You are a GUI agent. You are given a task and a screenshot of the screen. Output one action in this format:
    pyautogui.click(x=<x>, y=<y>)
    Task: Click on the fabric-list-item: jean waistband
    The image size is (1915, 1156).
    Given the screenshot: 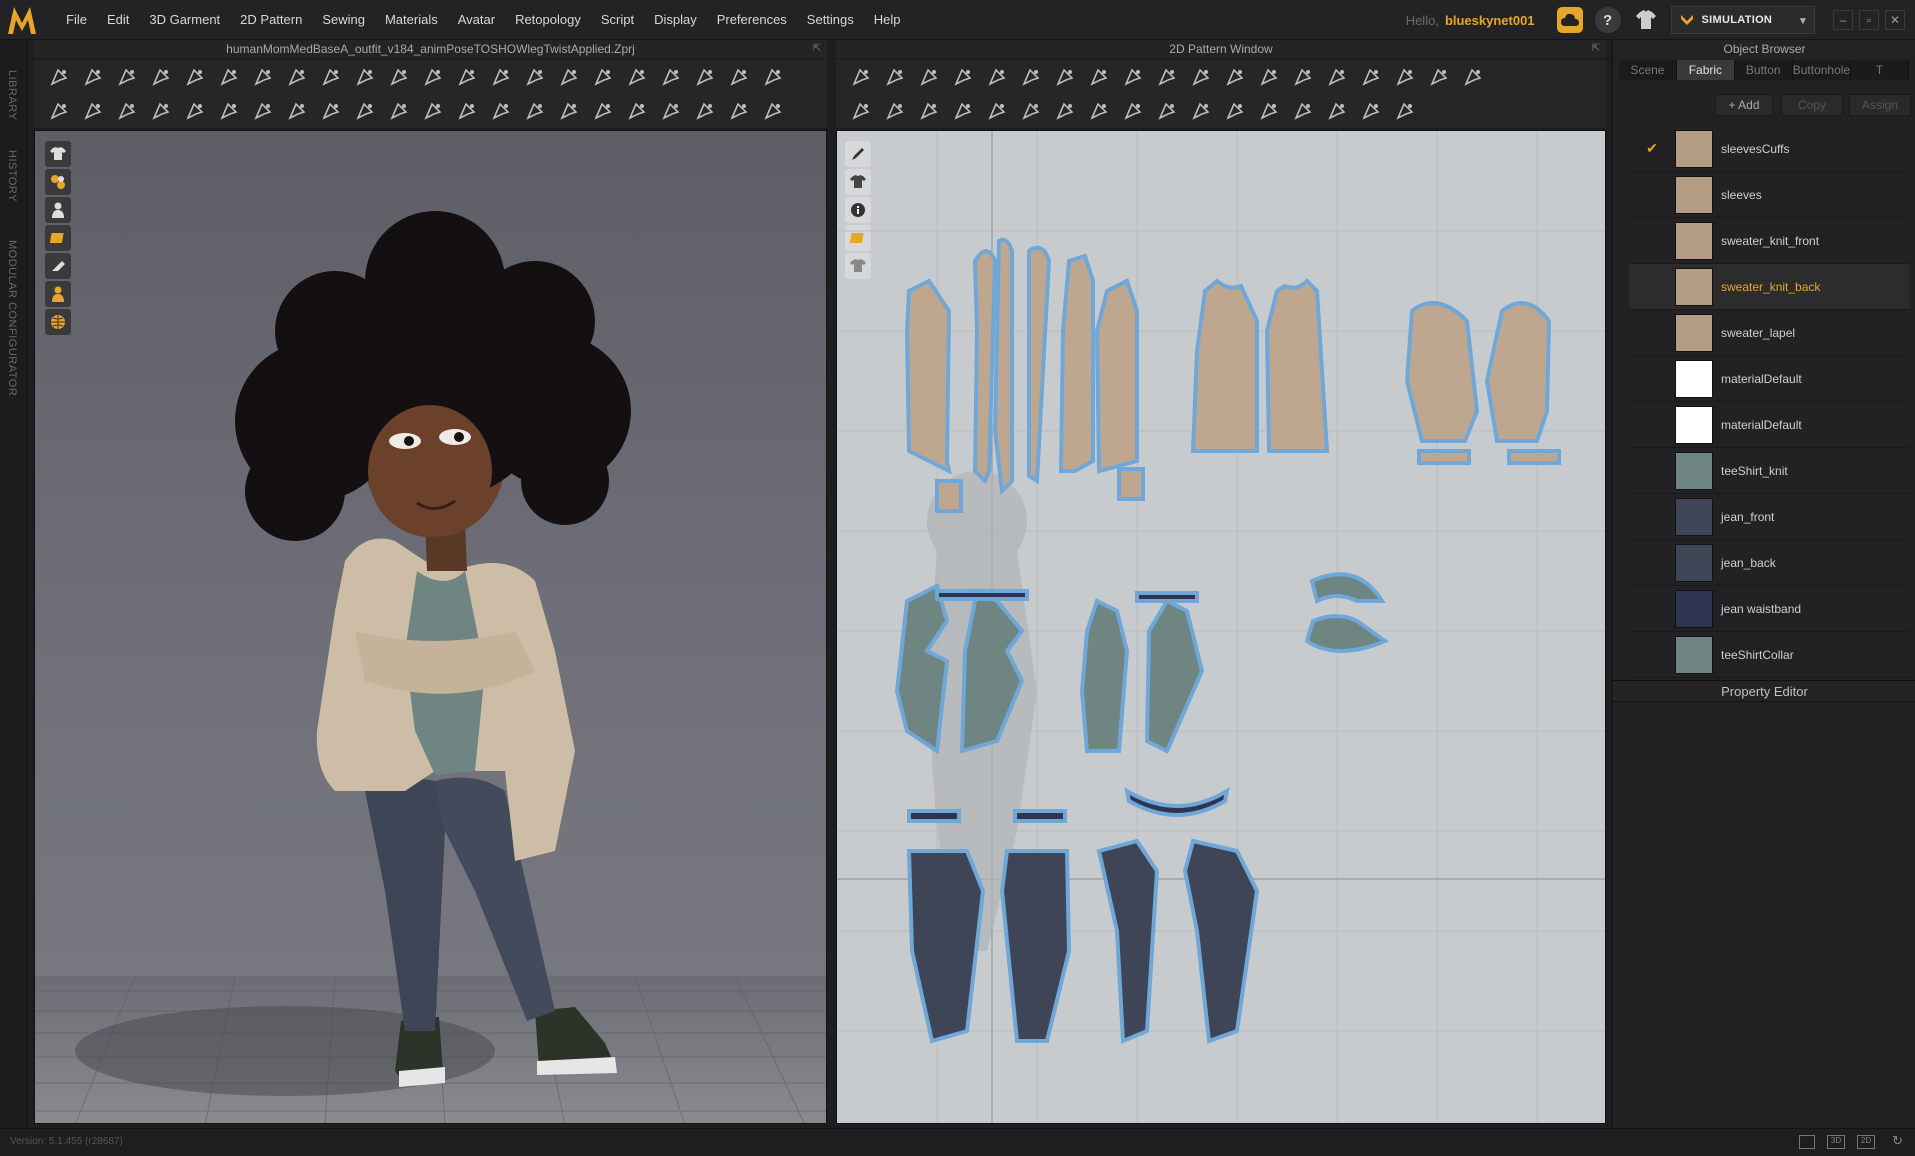 What is the action you would take?
    pyautogui.click(x=1769, y=609)
    